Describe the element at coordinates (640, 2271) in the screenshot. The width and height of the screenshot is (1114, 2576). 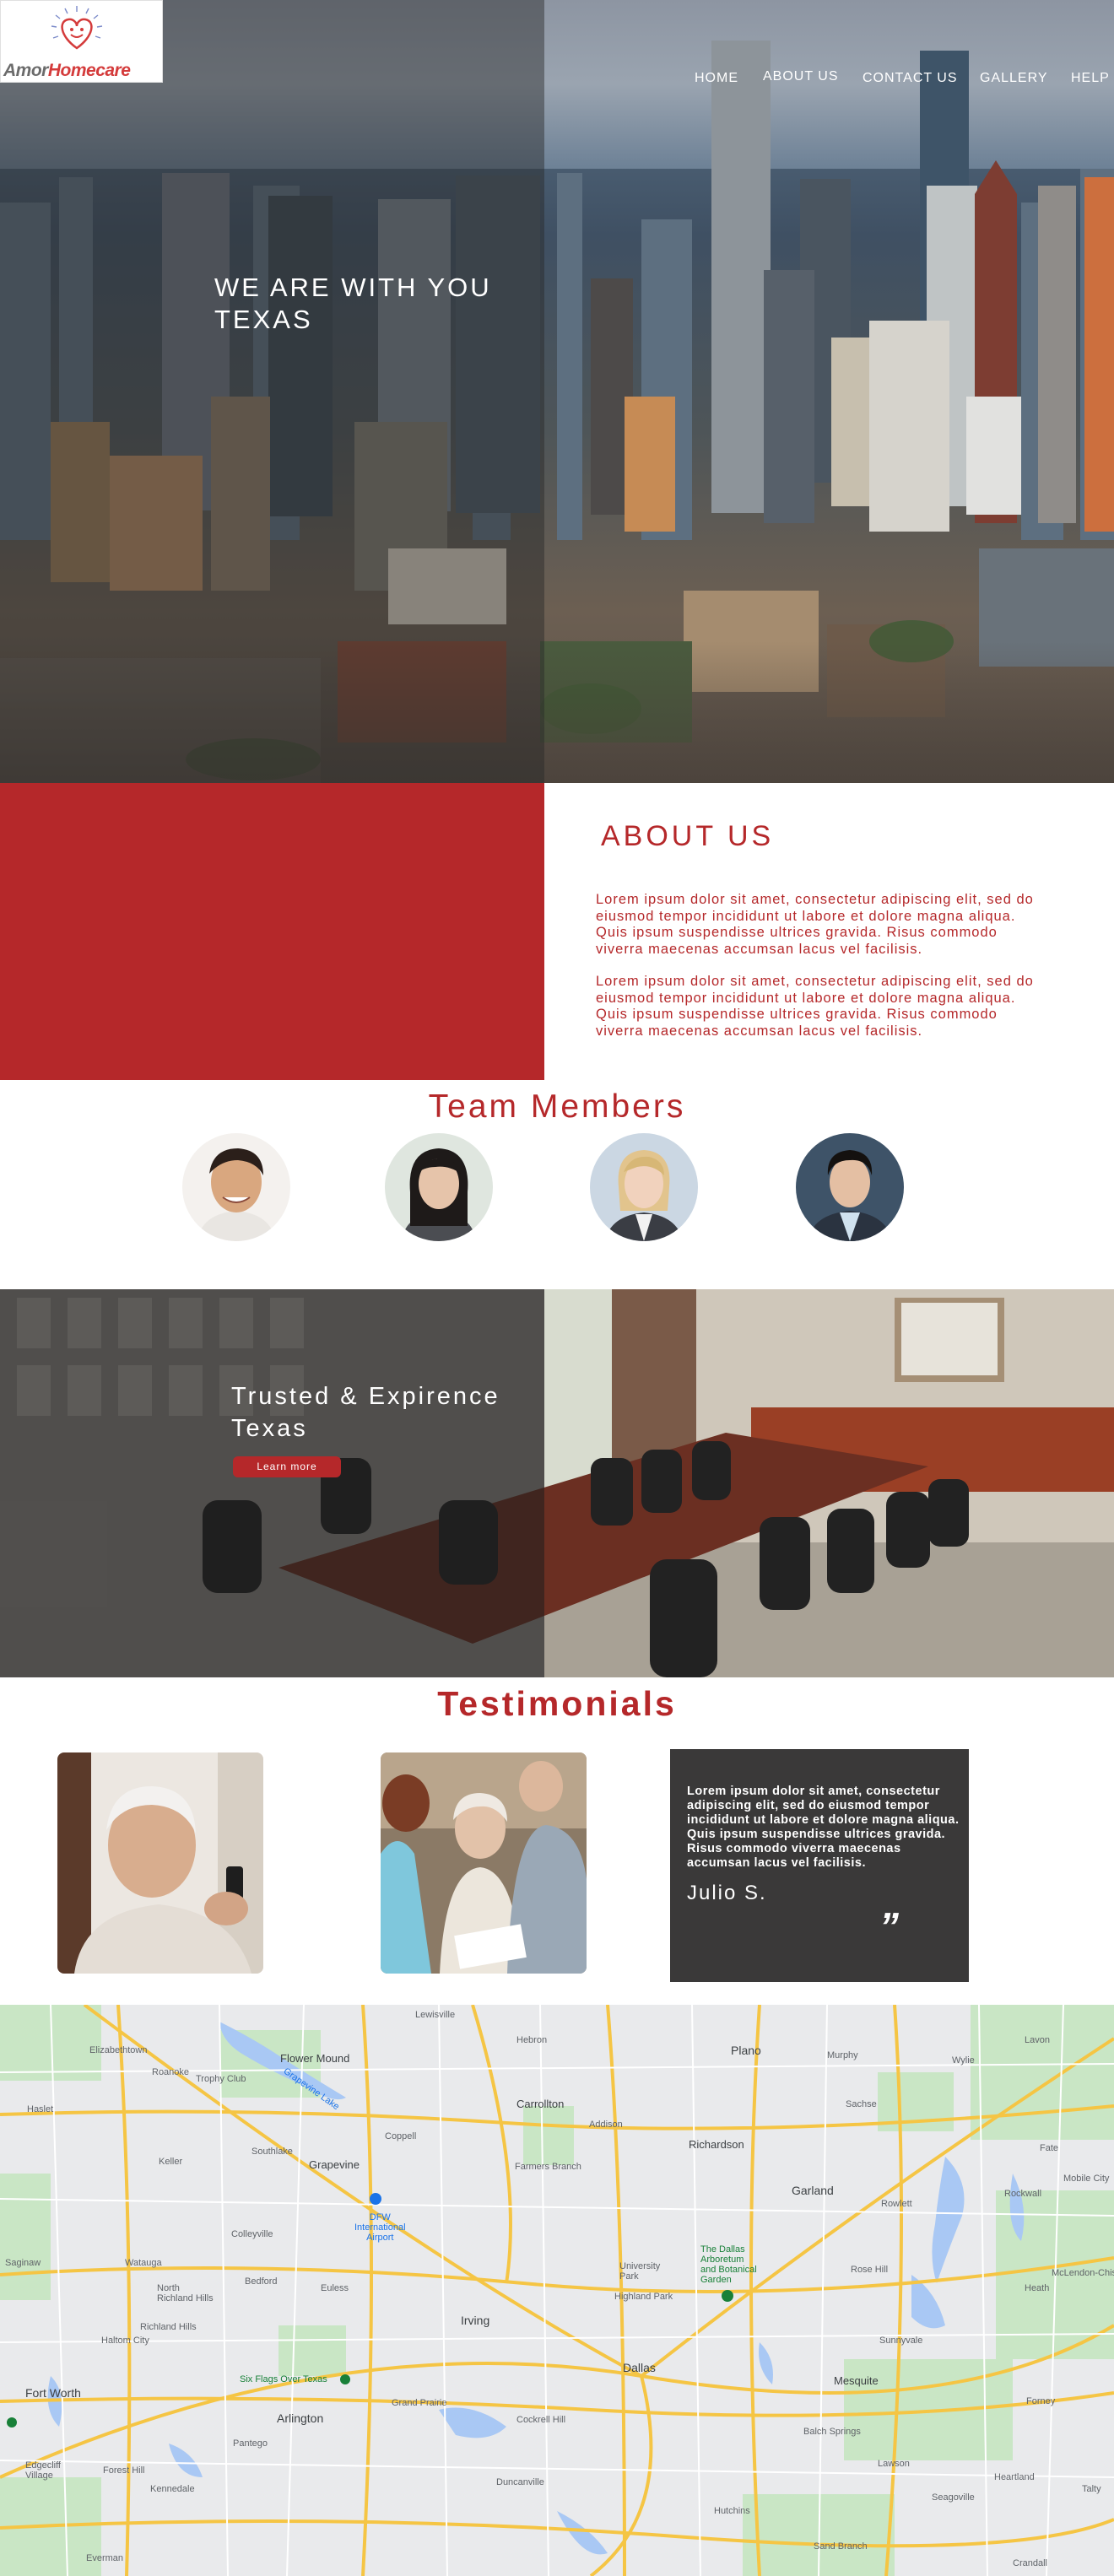
I see `map-label: University Park` at that location.